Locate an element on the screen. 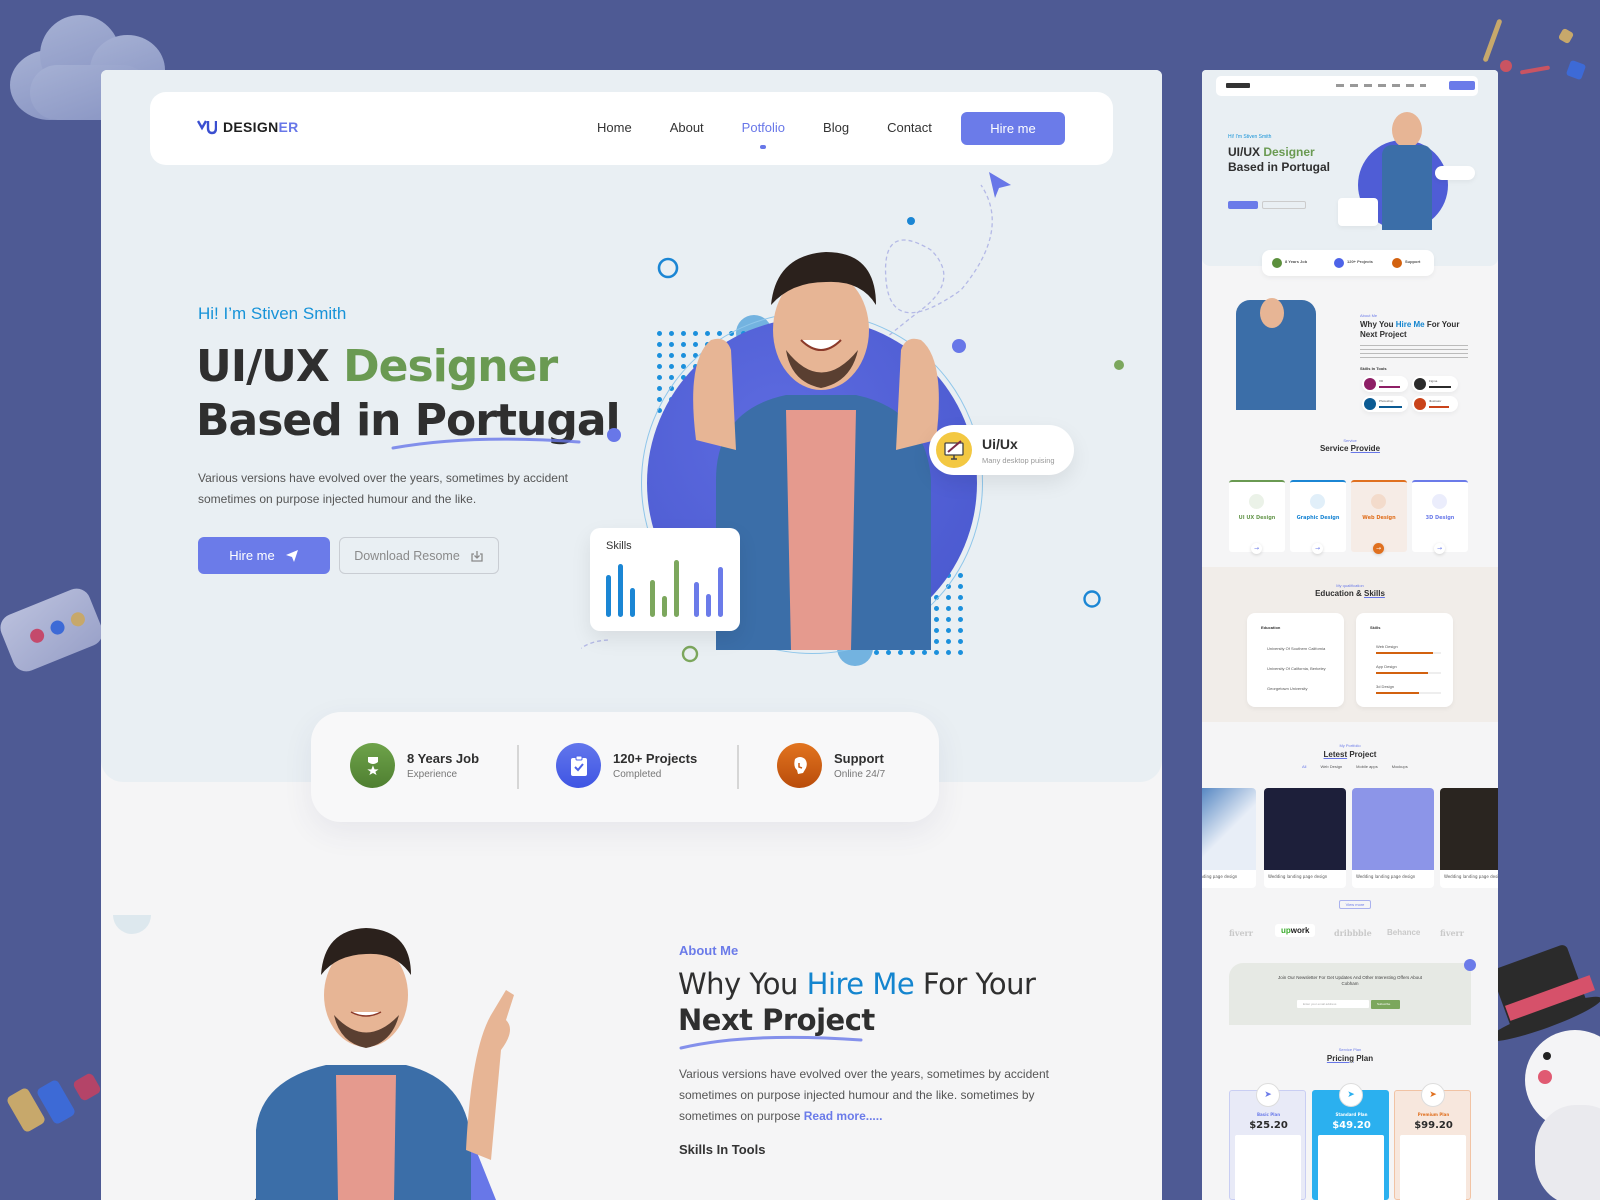 Image resolution: width=1600 pixels, height=1200 pixels. preview-about-face is located at coordinates (1272, 313).